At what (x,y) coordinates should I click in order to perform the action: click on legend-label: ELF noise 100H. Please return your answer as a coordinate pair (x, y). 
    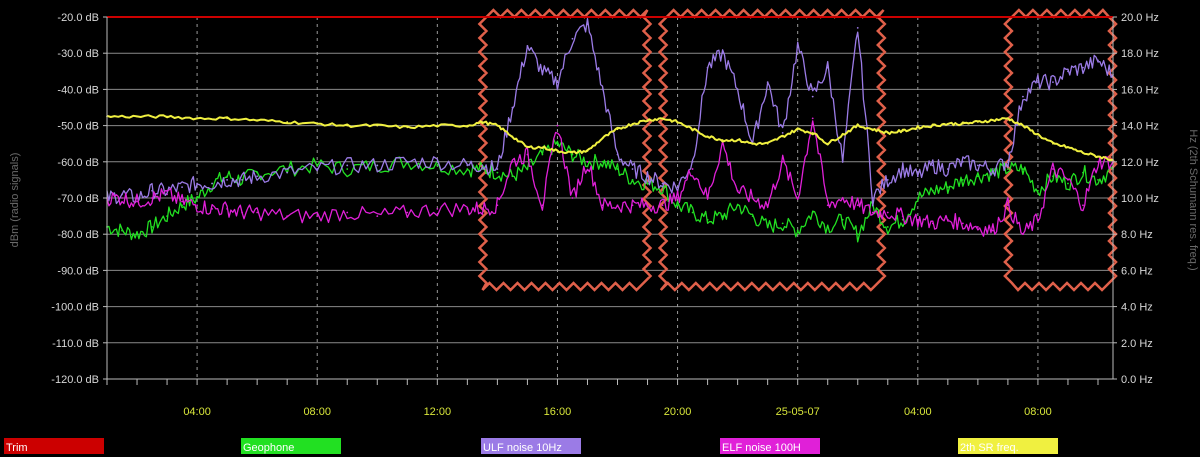
    Looking at the image, I should click on (761, 448).